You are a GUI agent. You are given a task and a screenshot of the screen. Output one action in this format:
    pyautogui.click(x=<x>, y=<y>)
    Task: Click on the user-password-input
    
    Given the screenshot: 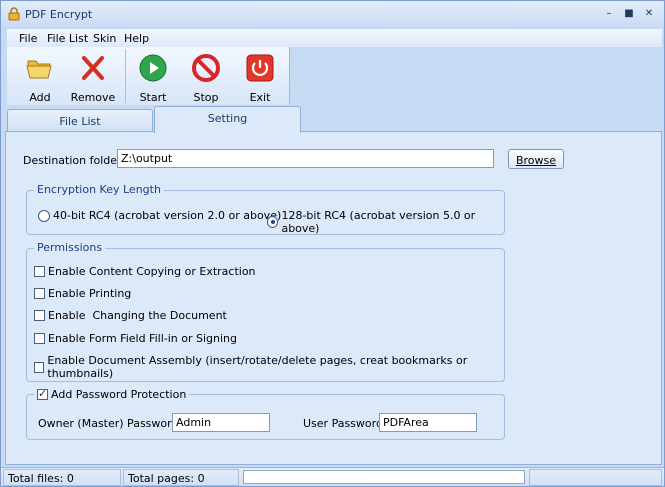 What is the action you would take?
    pyautogui.click(x=428, y=422)
    